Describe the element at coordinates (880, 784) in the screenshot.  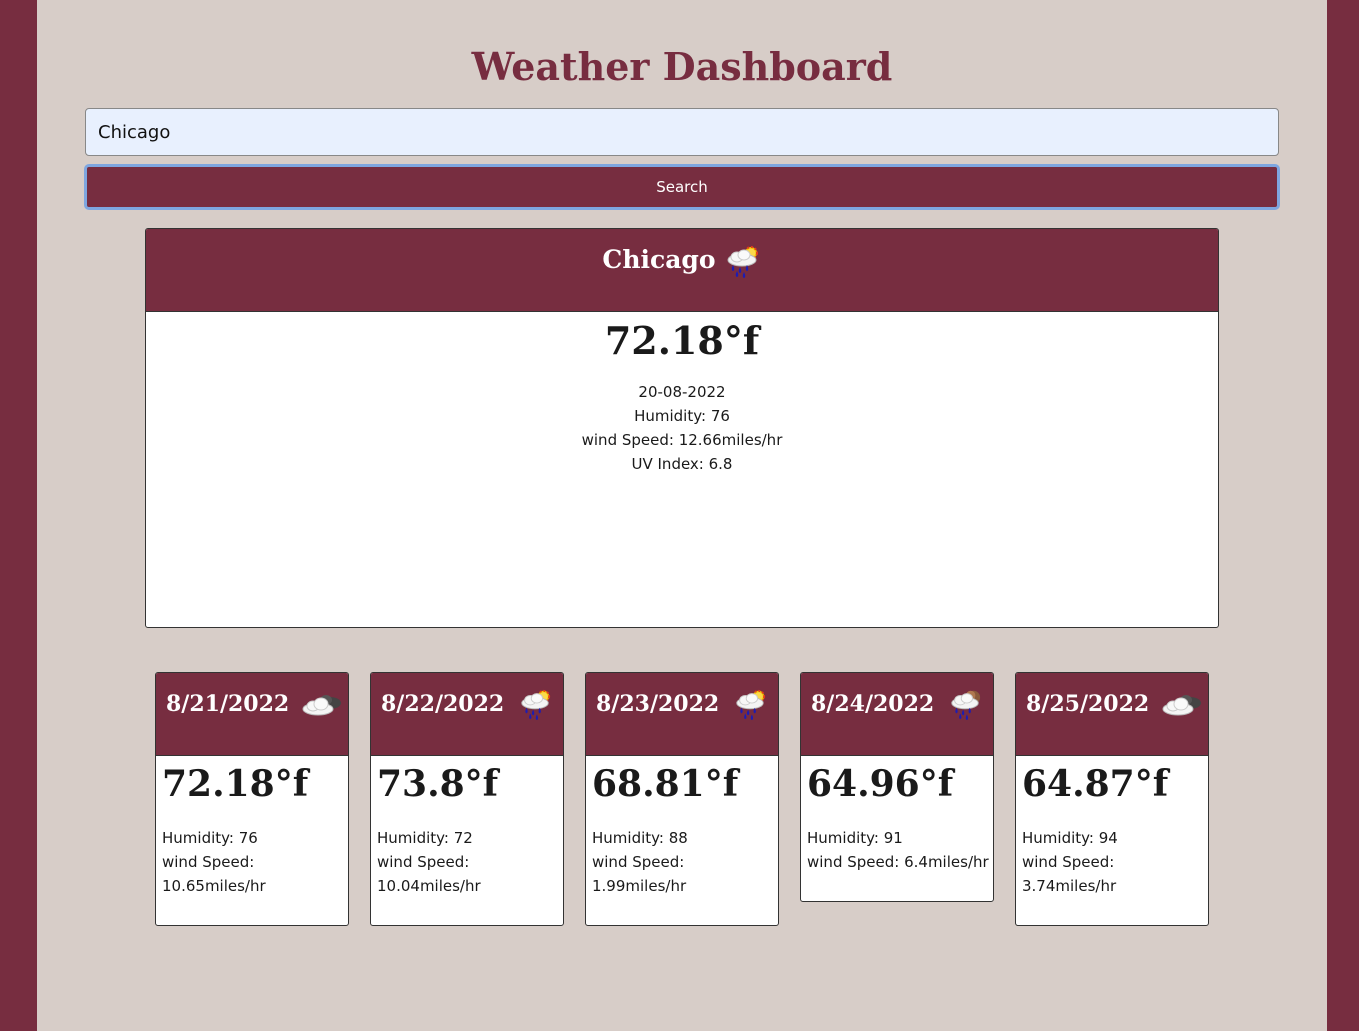
I see `forecast-temperature: 64.96°f` at that location.